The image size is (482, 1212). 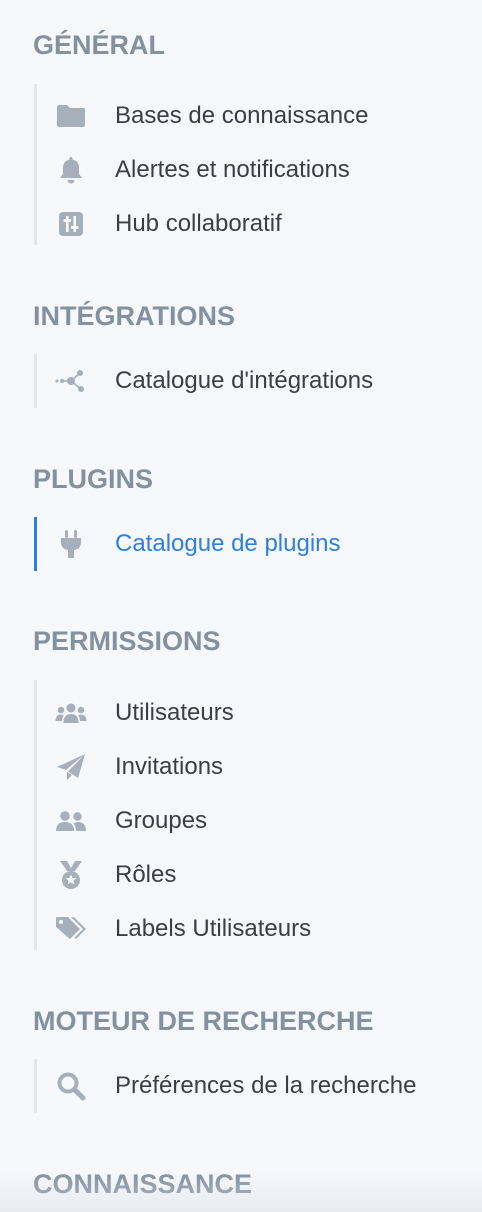 What do you see at coordinates (169, 766) in the screenshot?
I see `nav-item-label: Invitations` at bounding box center [169, 766].